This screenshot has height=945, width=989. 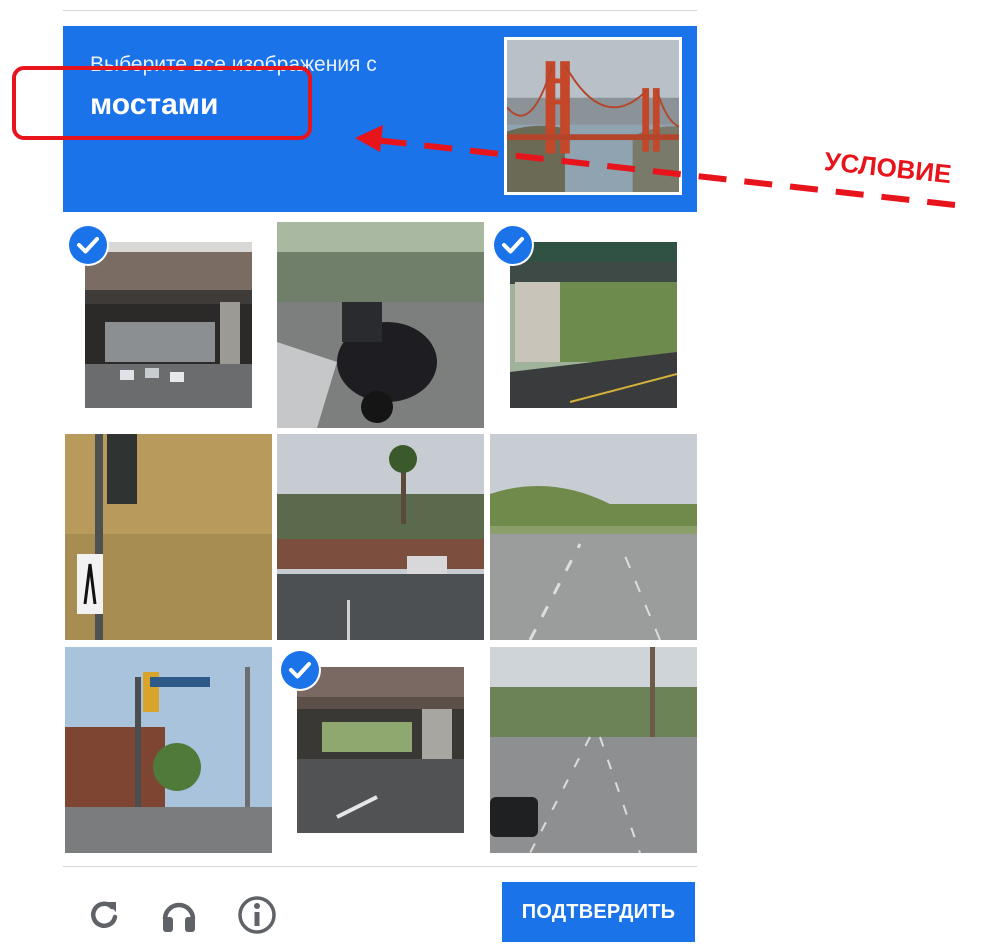 I want to click on verify-button: ПОДТВЕРДИТЬ, so click(x=598, y=912).